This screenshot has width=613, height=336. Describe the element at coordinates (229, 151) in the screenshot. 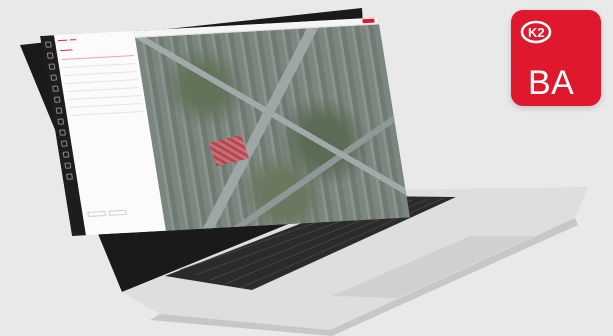

I see `highlighted-parcel` at that location.